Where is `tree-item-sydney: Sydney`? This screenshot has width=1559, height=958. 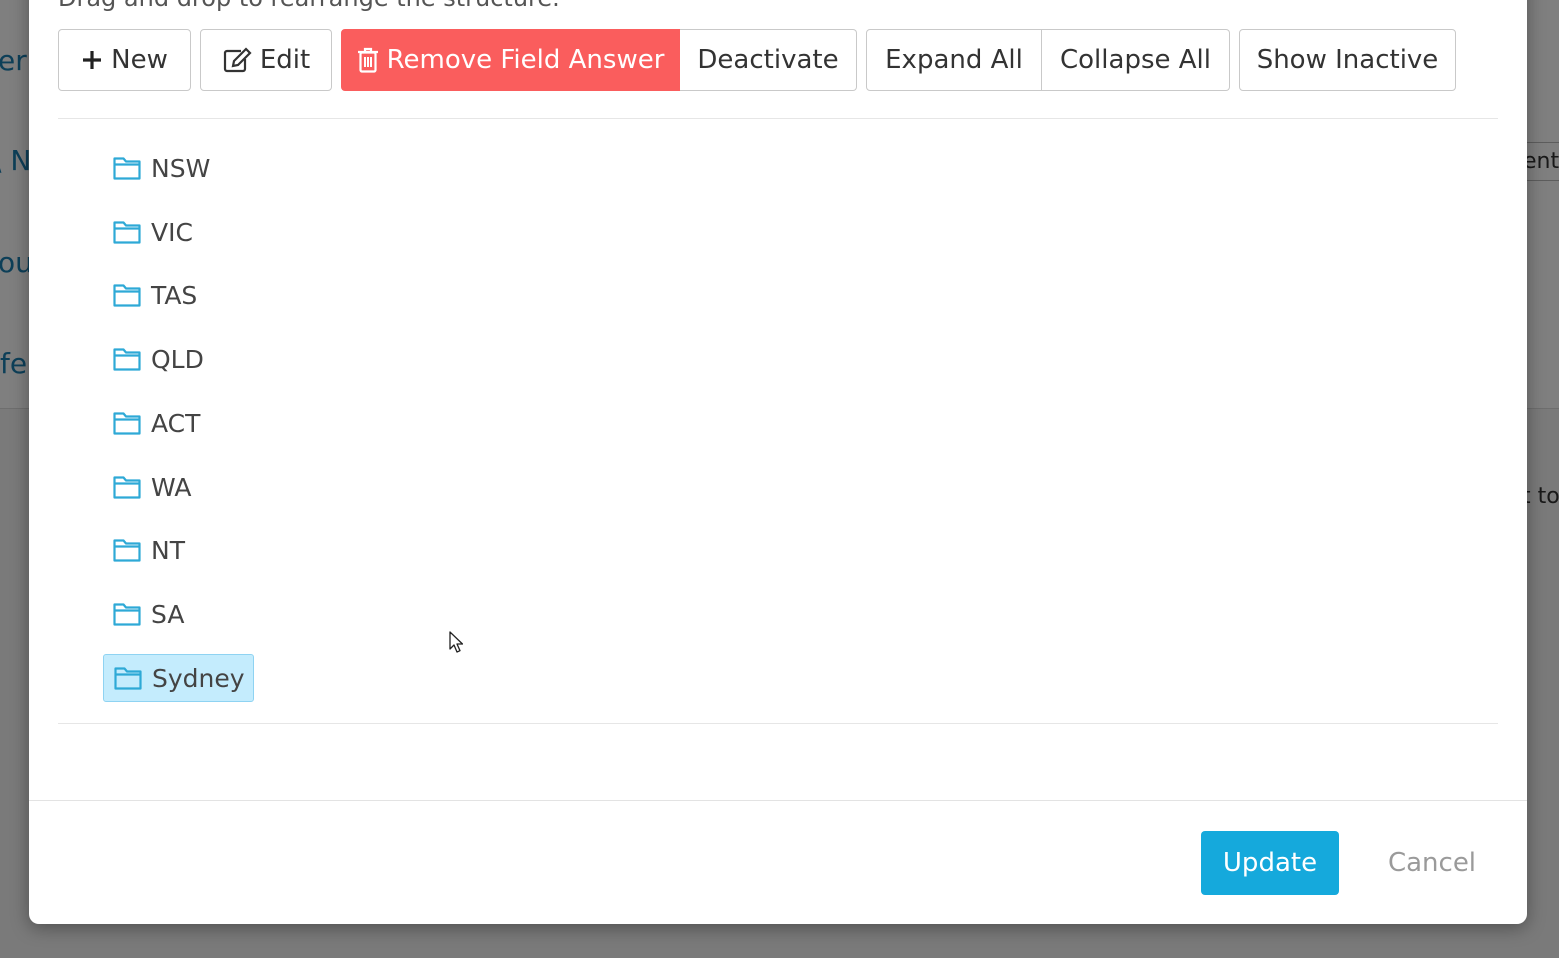 tree-item-sydney: Sydney is located at coordinates (178, 678).